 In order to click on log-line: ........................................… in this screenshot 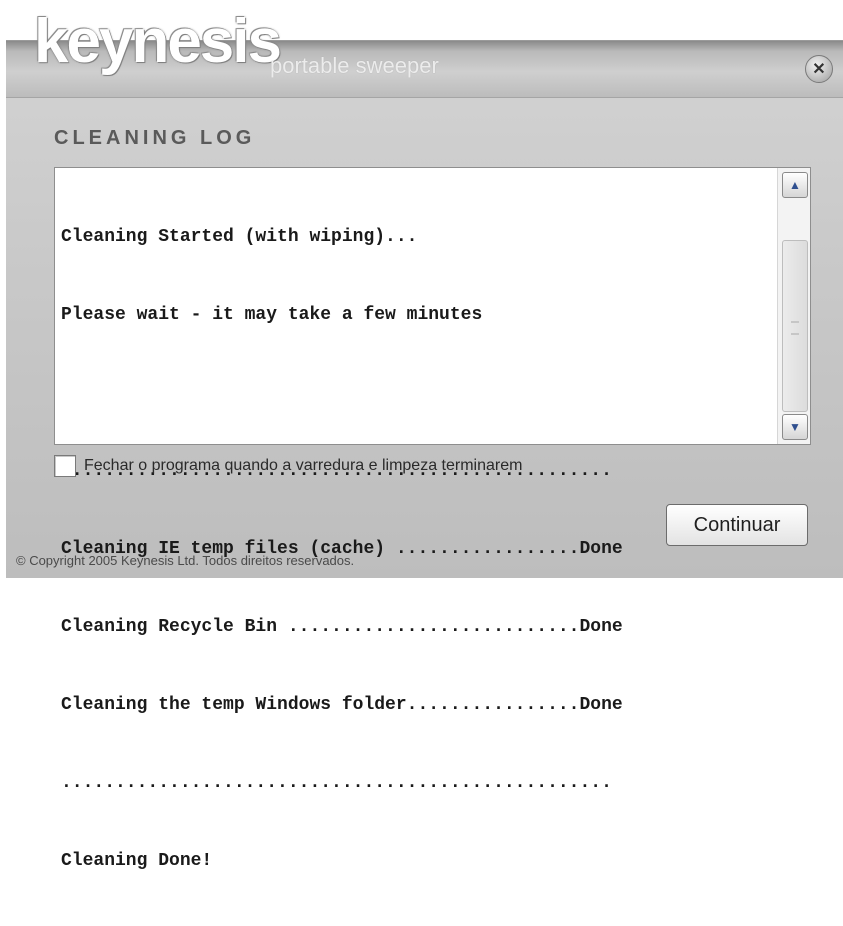, I will do `click(336, 783)`.